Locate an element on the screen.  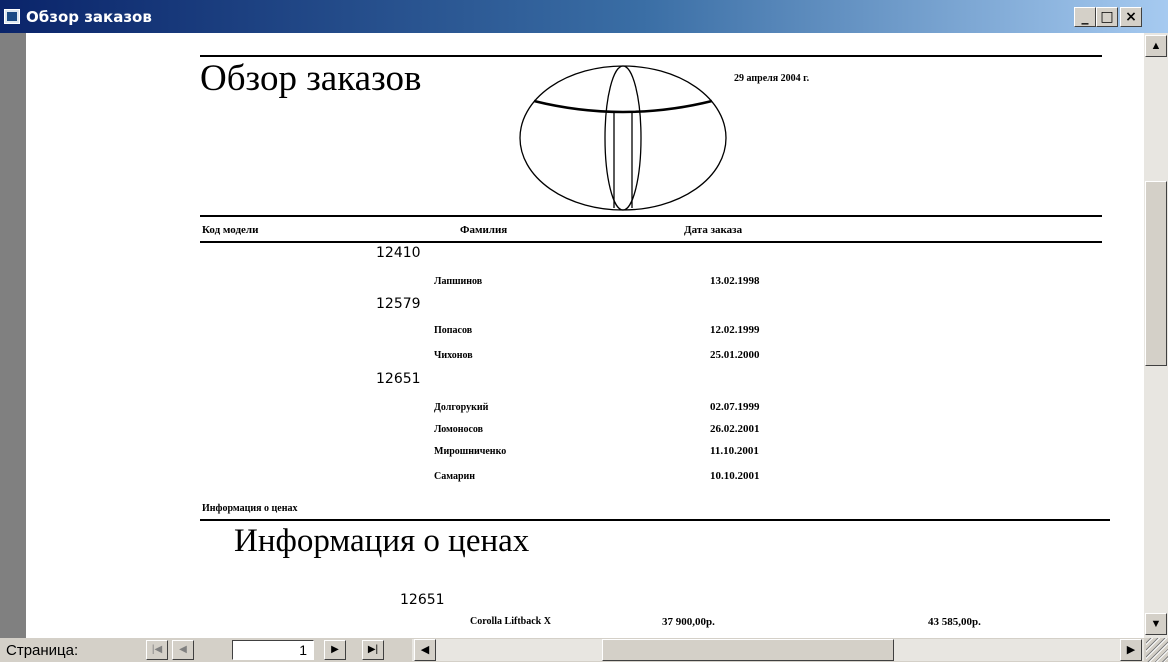
row-surname: Долгорукий is located at coordinates (461, 407).